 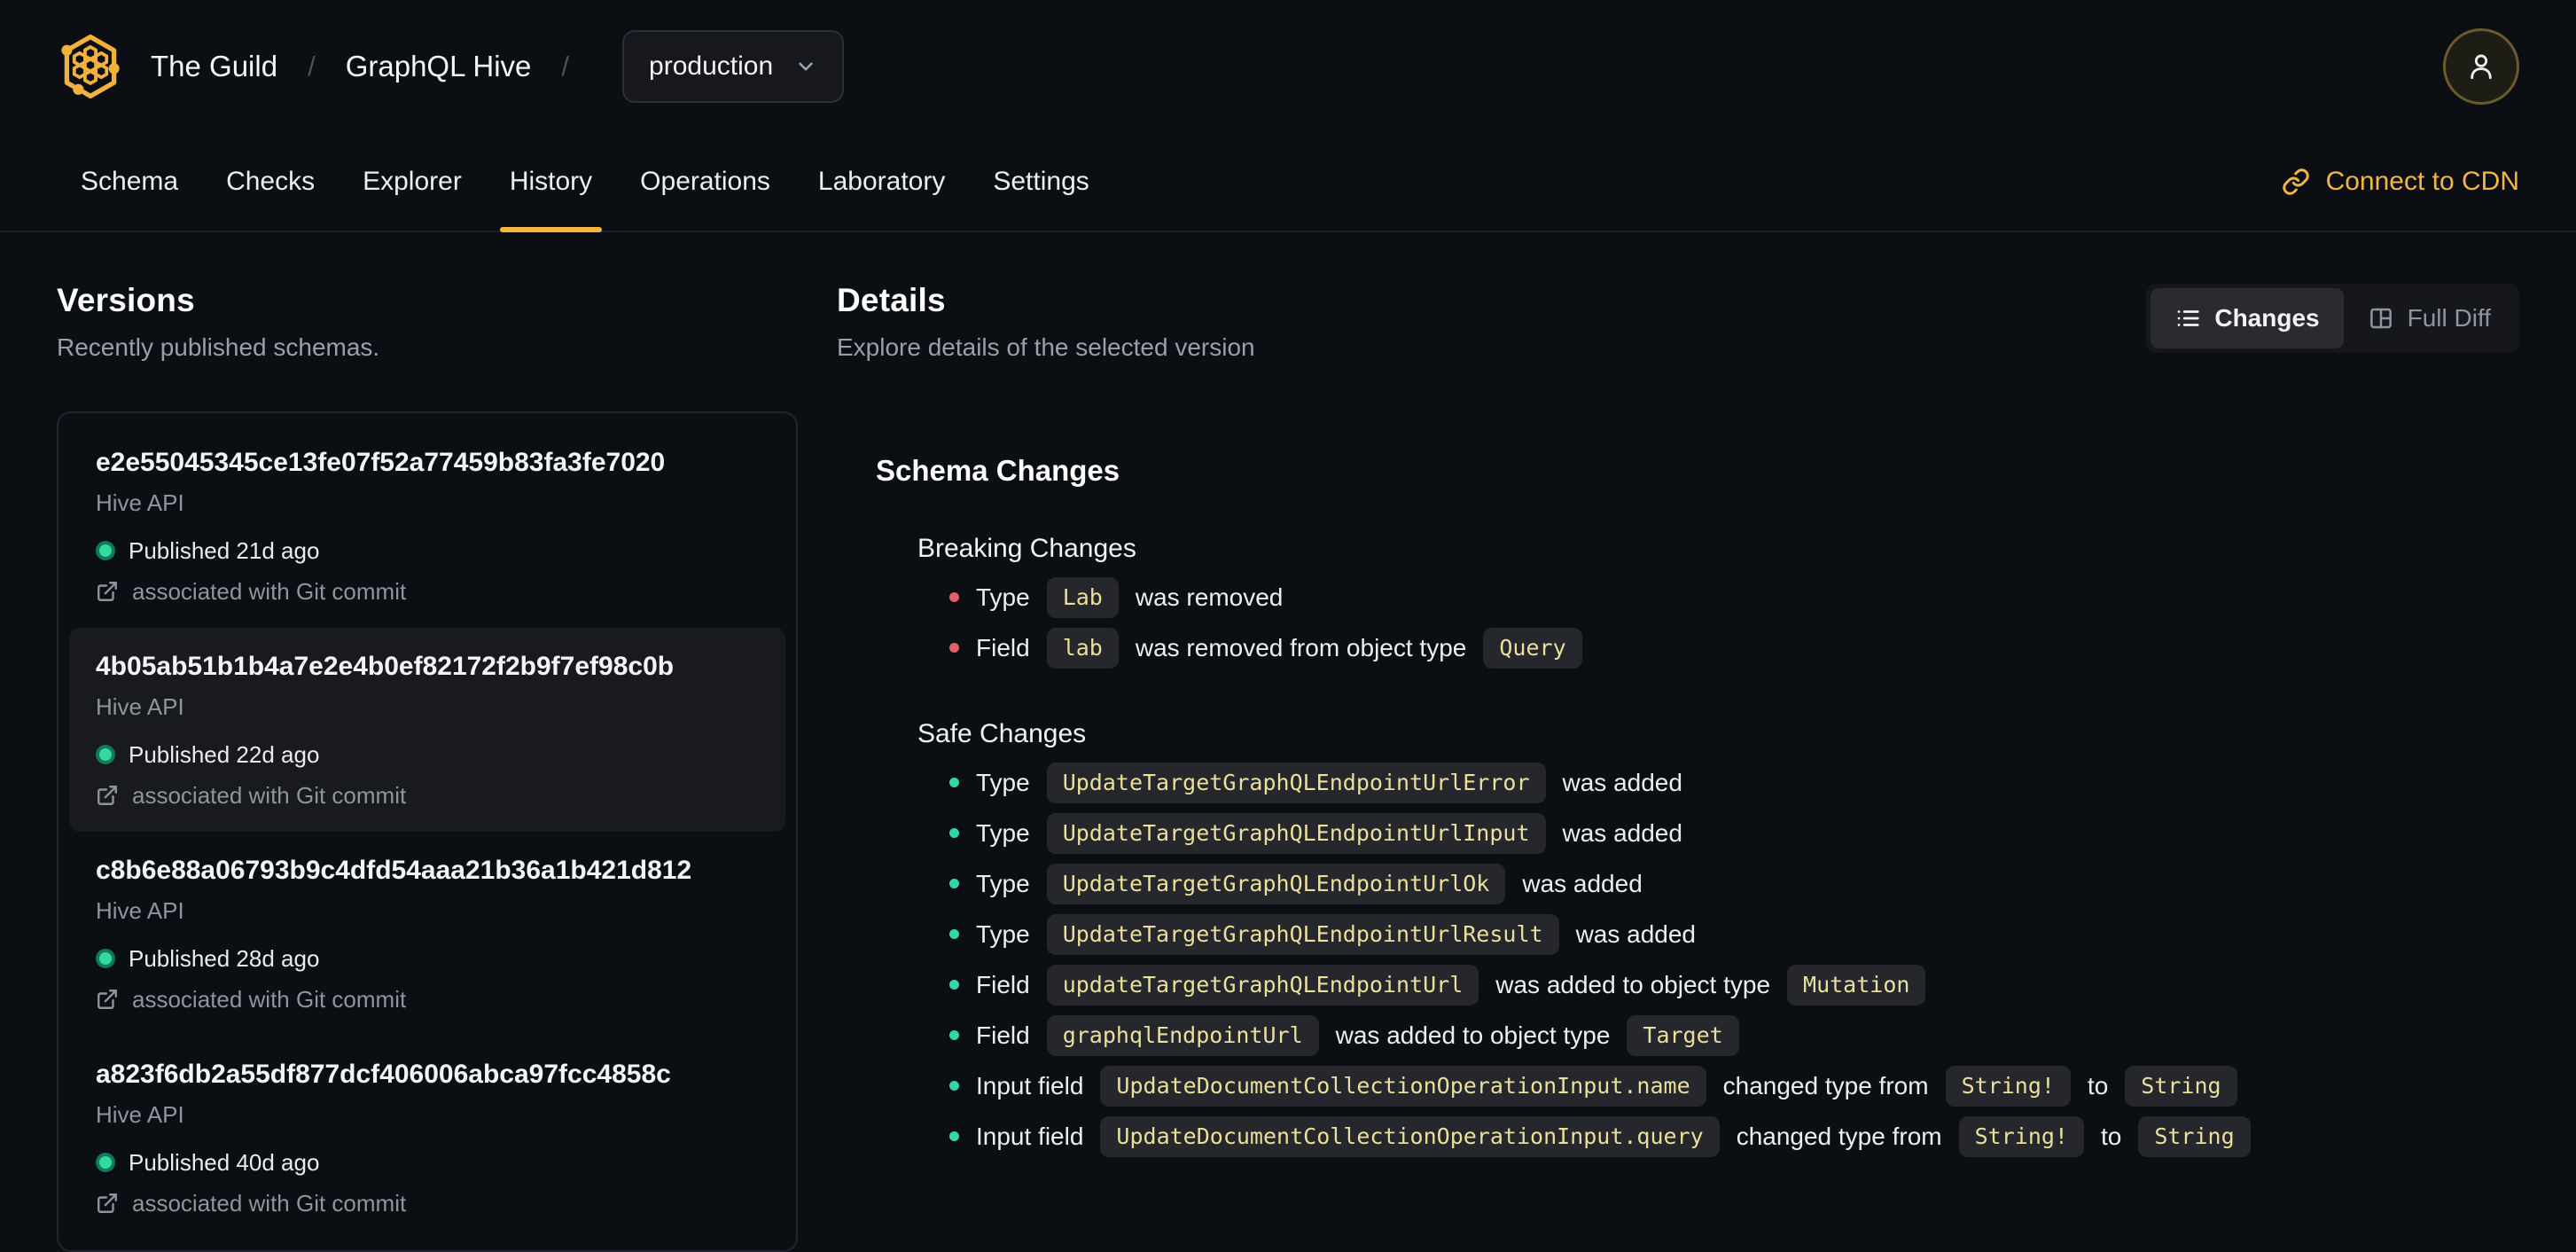 I want to click on user-icon, so click(x=2481, y=66).